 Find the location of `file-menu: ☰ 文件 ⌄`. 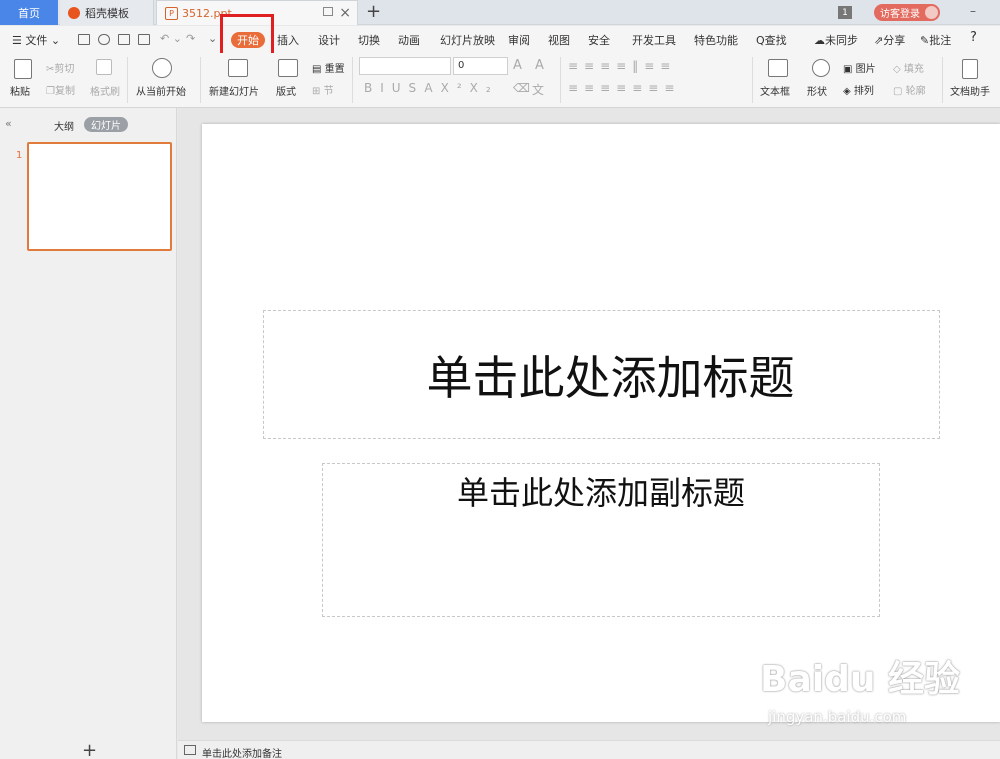

file-menu: ☰ 文件 ⌄ is located at coordinates (36, 40).